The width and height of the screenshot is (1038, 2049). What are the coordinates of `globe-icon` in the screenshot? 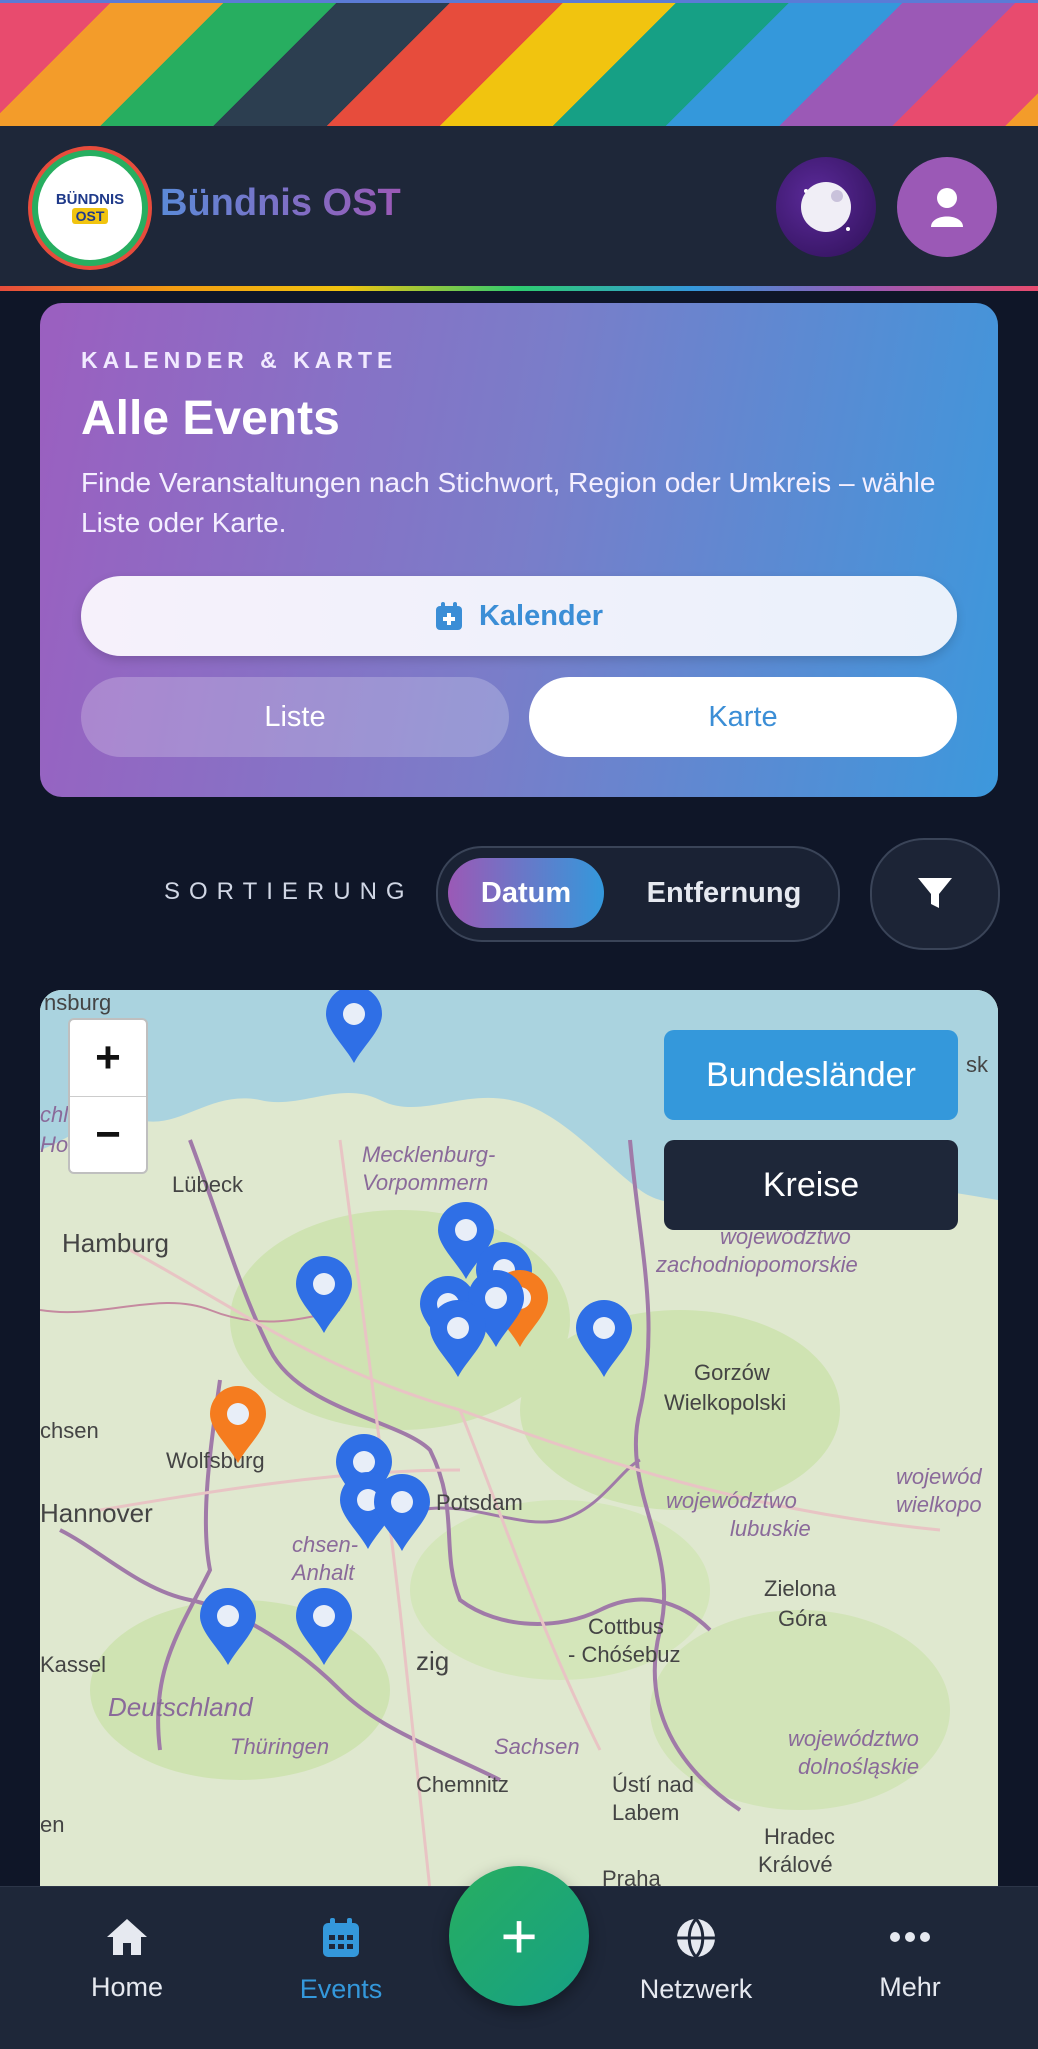 It's located at (696, 1938).